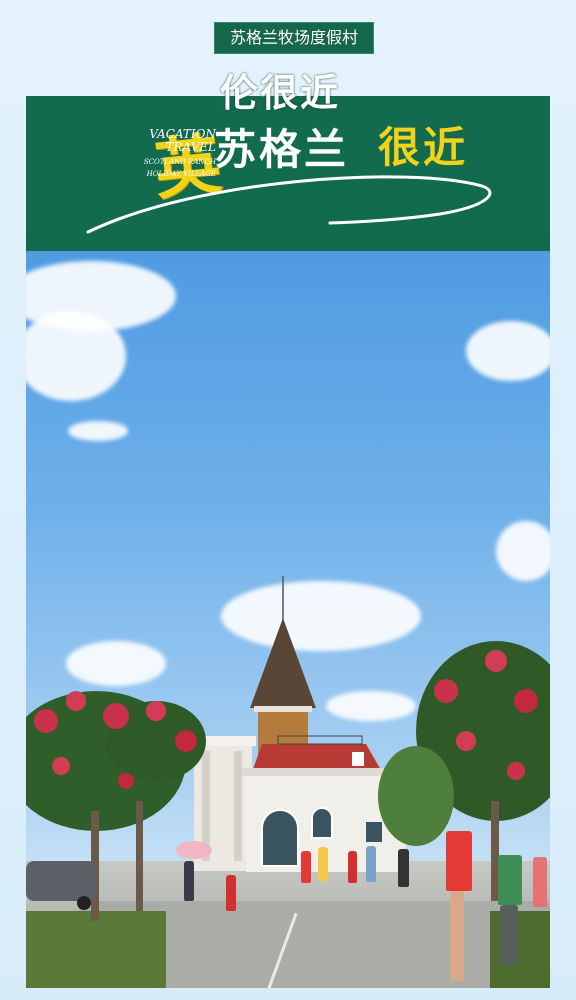 The width and height of the screenshot is (576, 1000). I want to click on swoosh-line, so click(289, 204).